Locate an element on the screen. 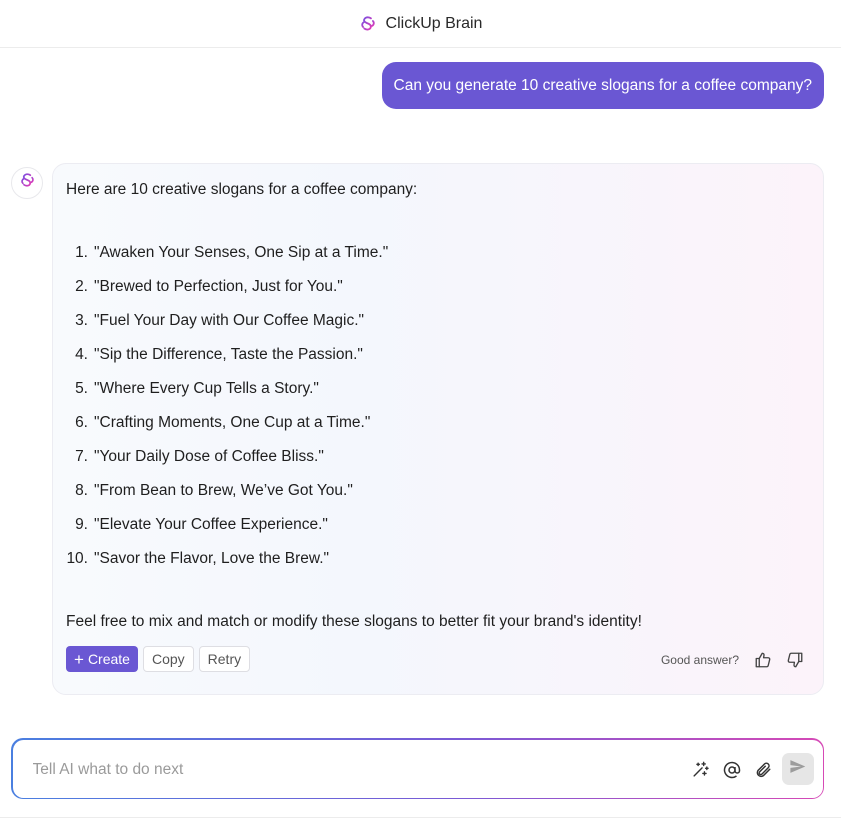  list-item: 5. "Where Every Cup Tells a Story." is located at coordinates (227, 397).